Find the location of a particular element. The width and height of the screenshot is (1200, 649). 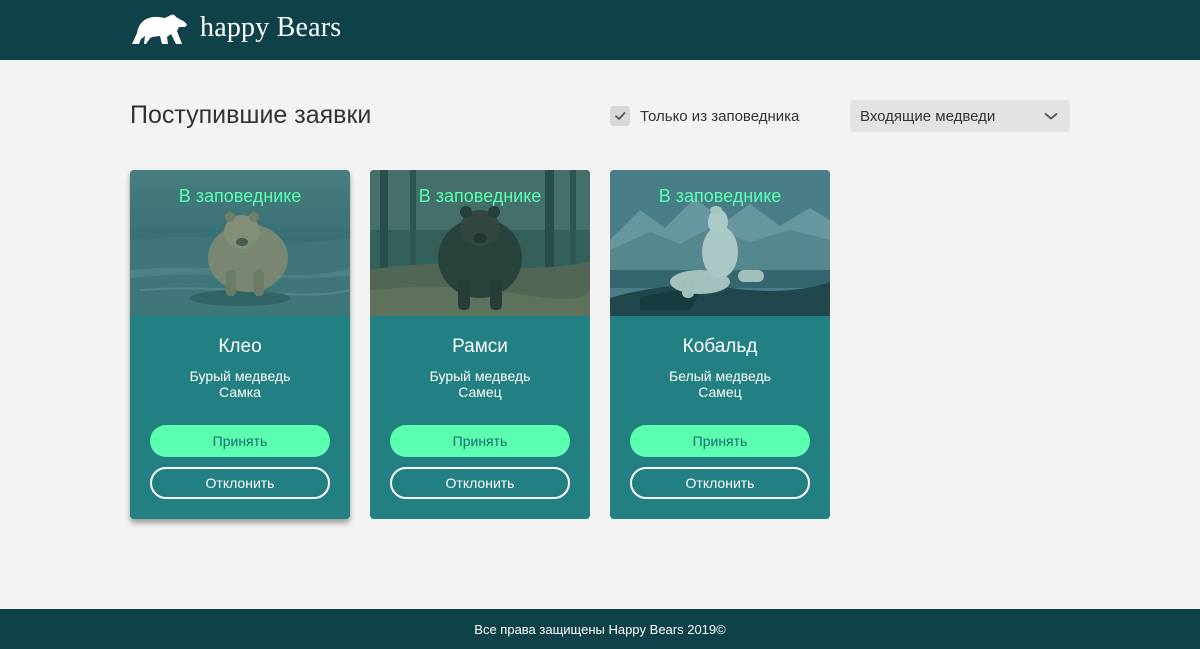

copyright-text: Все права защищены Happy Bears 2019© is located at coordinates (600, 629).